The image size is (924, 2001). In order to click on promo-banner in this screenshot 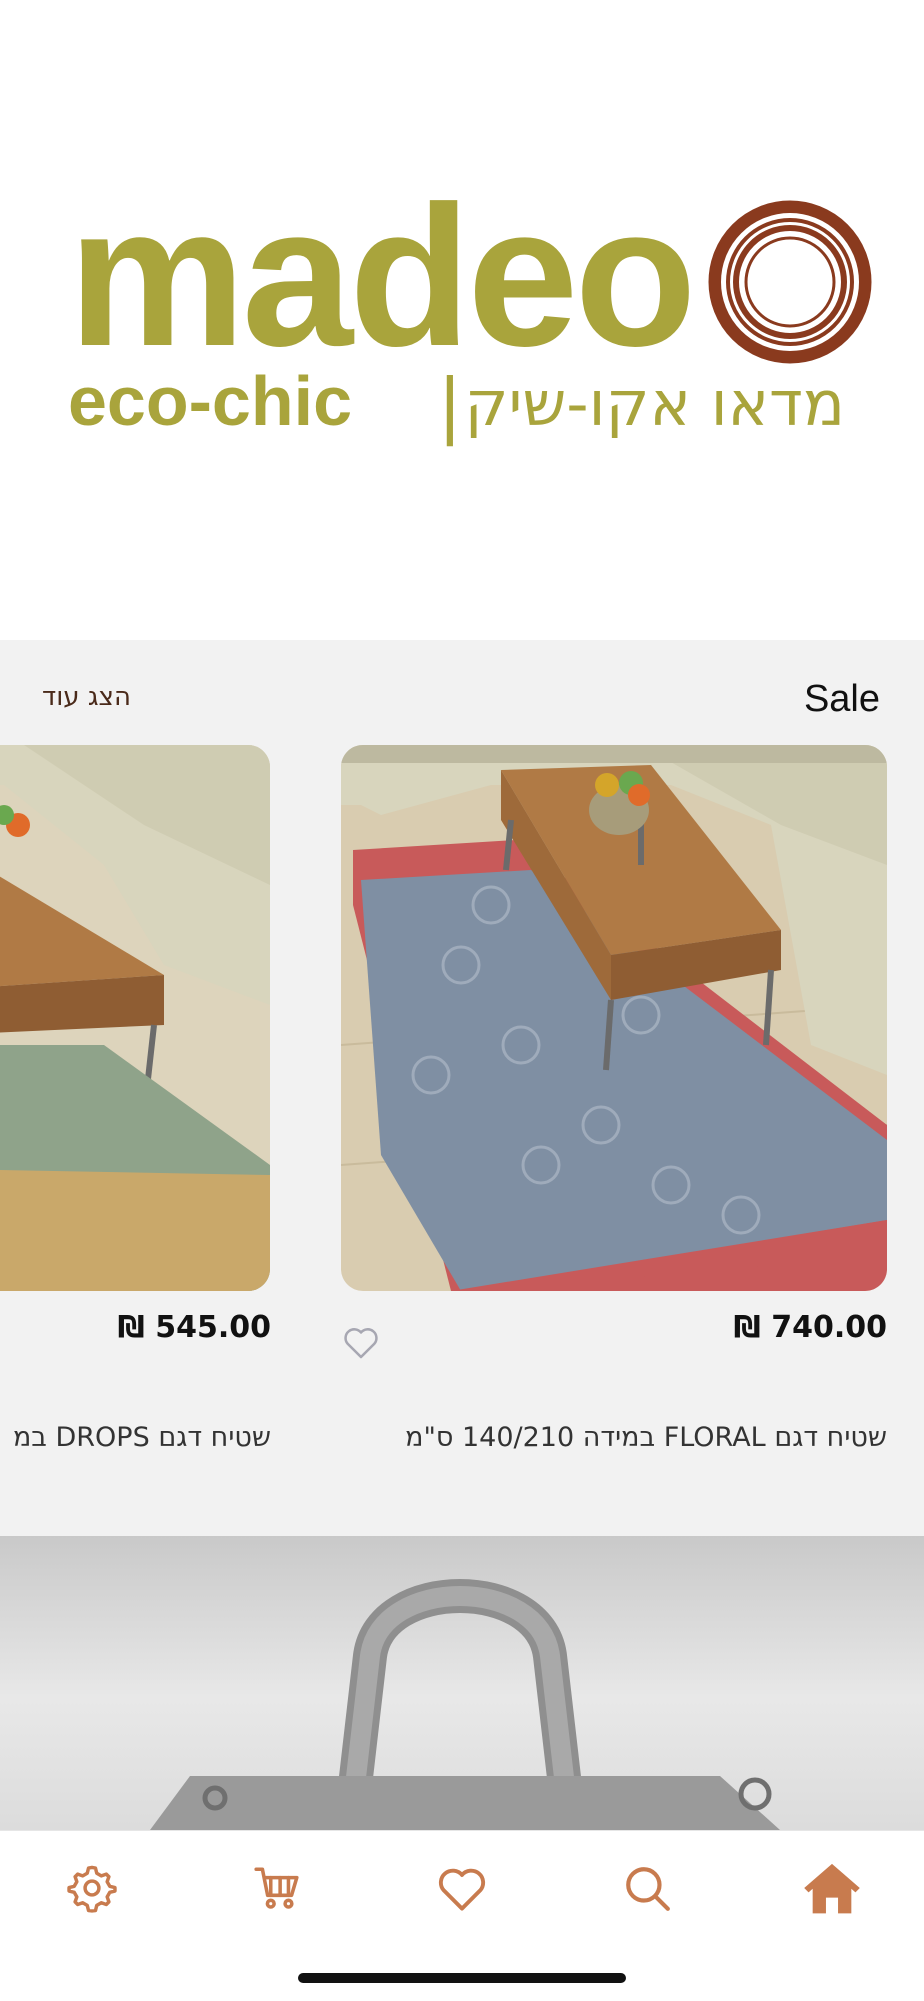, I will do `click(462, 1683)`.